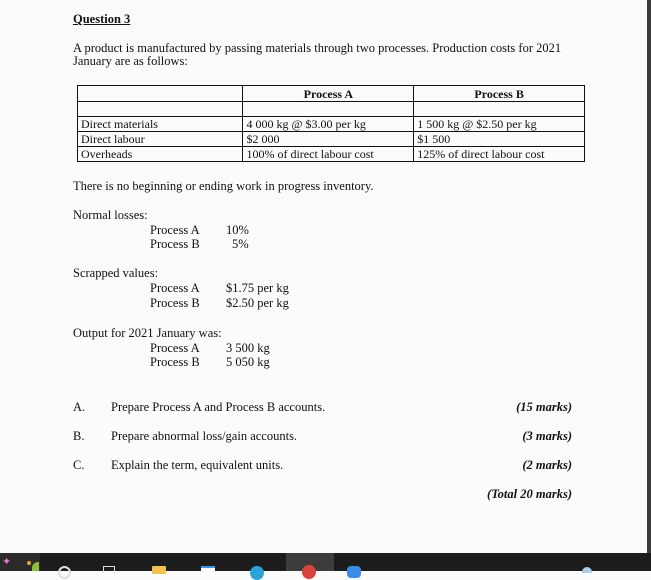 This screenshot has height=580, width=651. I want to click on process-b-value: 1 500 kg @ $2.50 per kg, so click(499, 124).